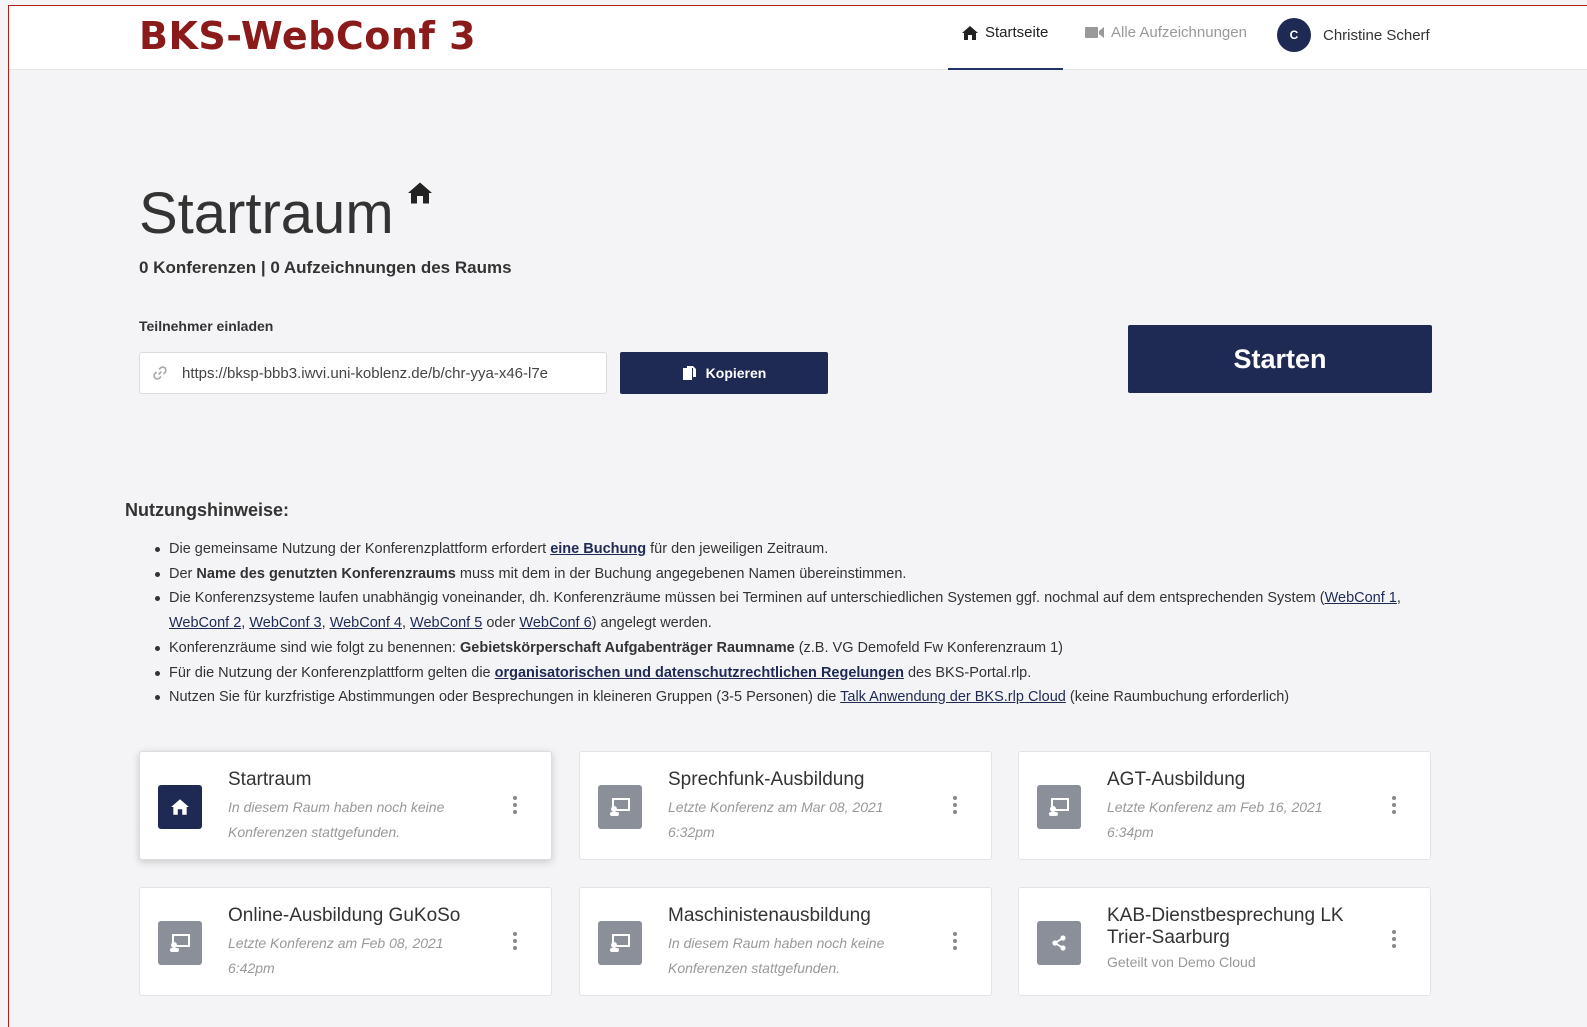 This screenshot has height=1027, width=1587. What do you see at coordinates (1179, 32) in the screenshot?
I see `nav-recordings-label: Alle Aufzeichnungen` at bounding box center [1179, 32].